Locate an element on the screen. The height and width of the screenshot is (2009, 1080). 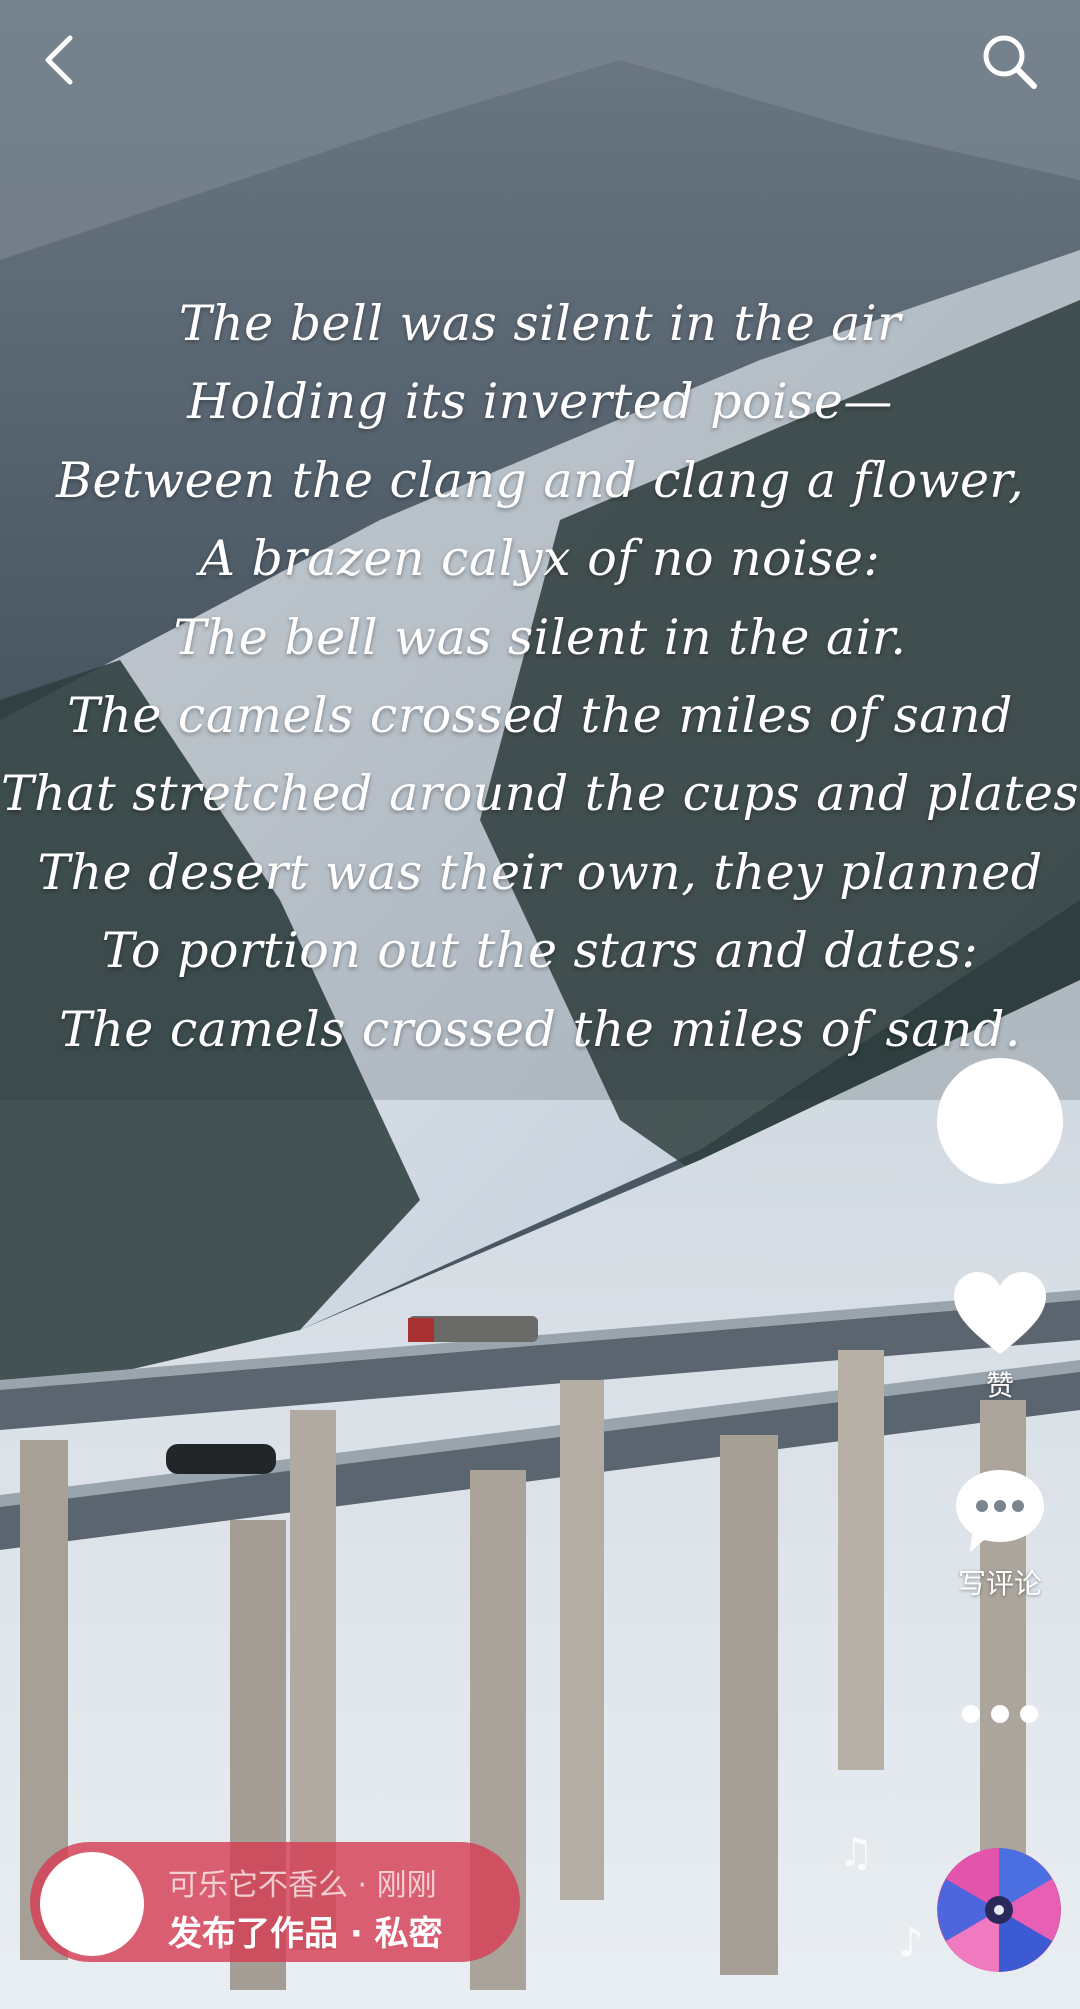
music-disc-icon is located at coordinates (999, 1910).